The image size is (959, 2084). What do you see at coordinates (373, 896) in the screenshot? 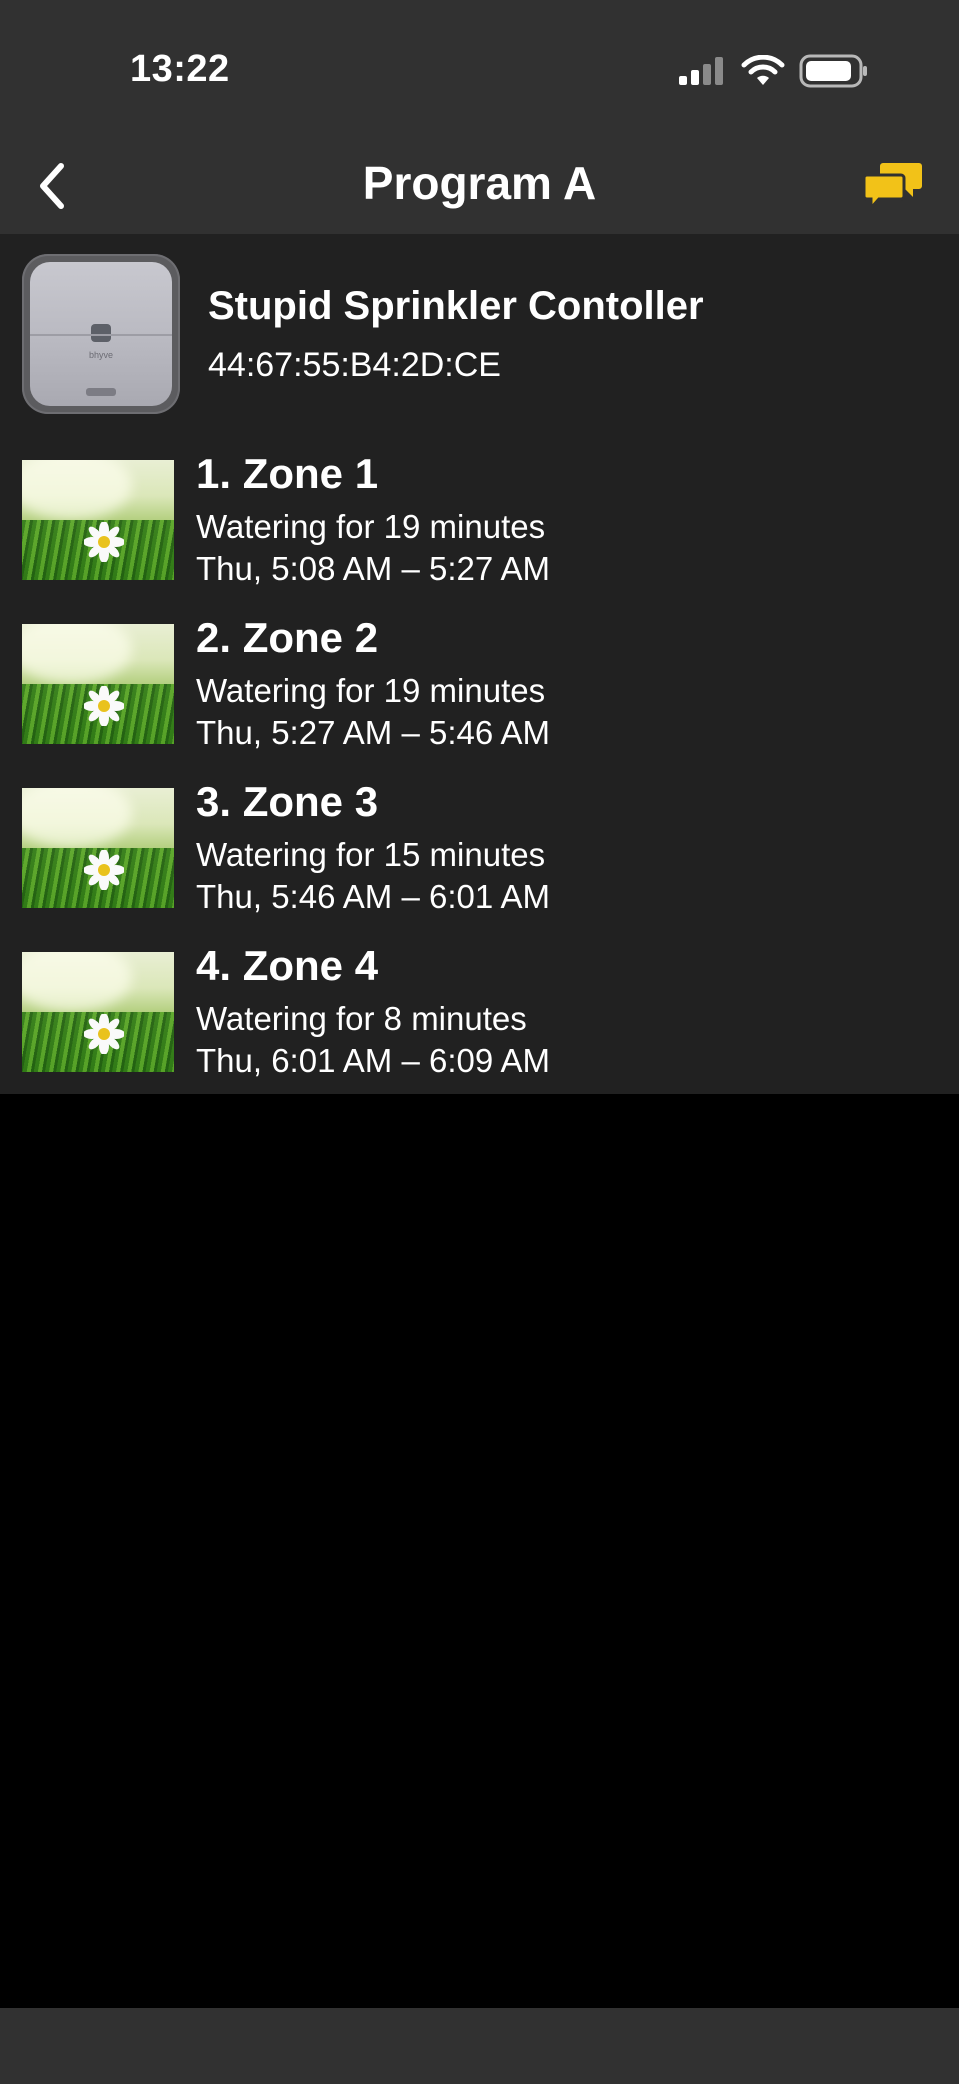
I see `zone-schedule: Thu, 5:46 AM – 6:01 AM` at bounding box center [373, 896].